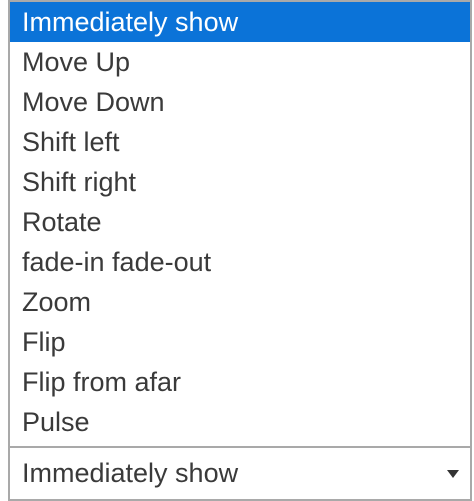  Describe the element at coordinates (240, 422) in the screenshot. I see `option-pulse: Pulse` at that location.